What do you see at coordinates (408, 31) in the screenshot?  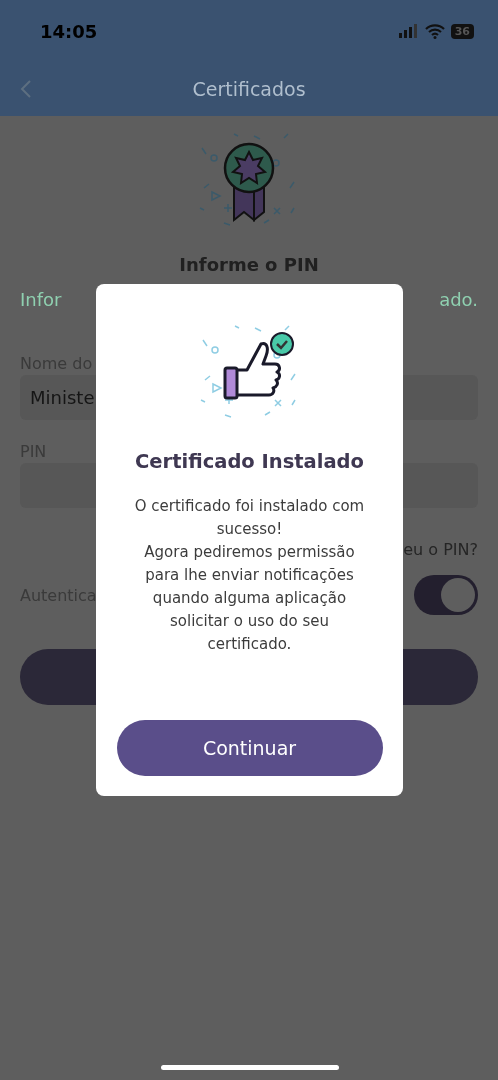 I see `signal-icon` at bounding box center [408, 31].